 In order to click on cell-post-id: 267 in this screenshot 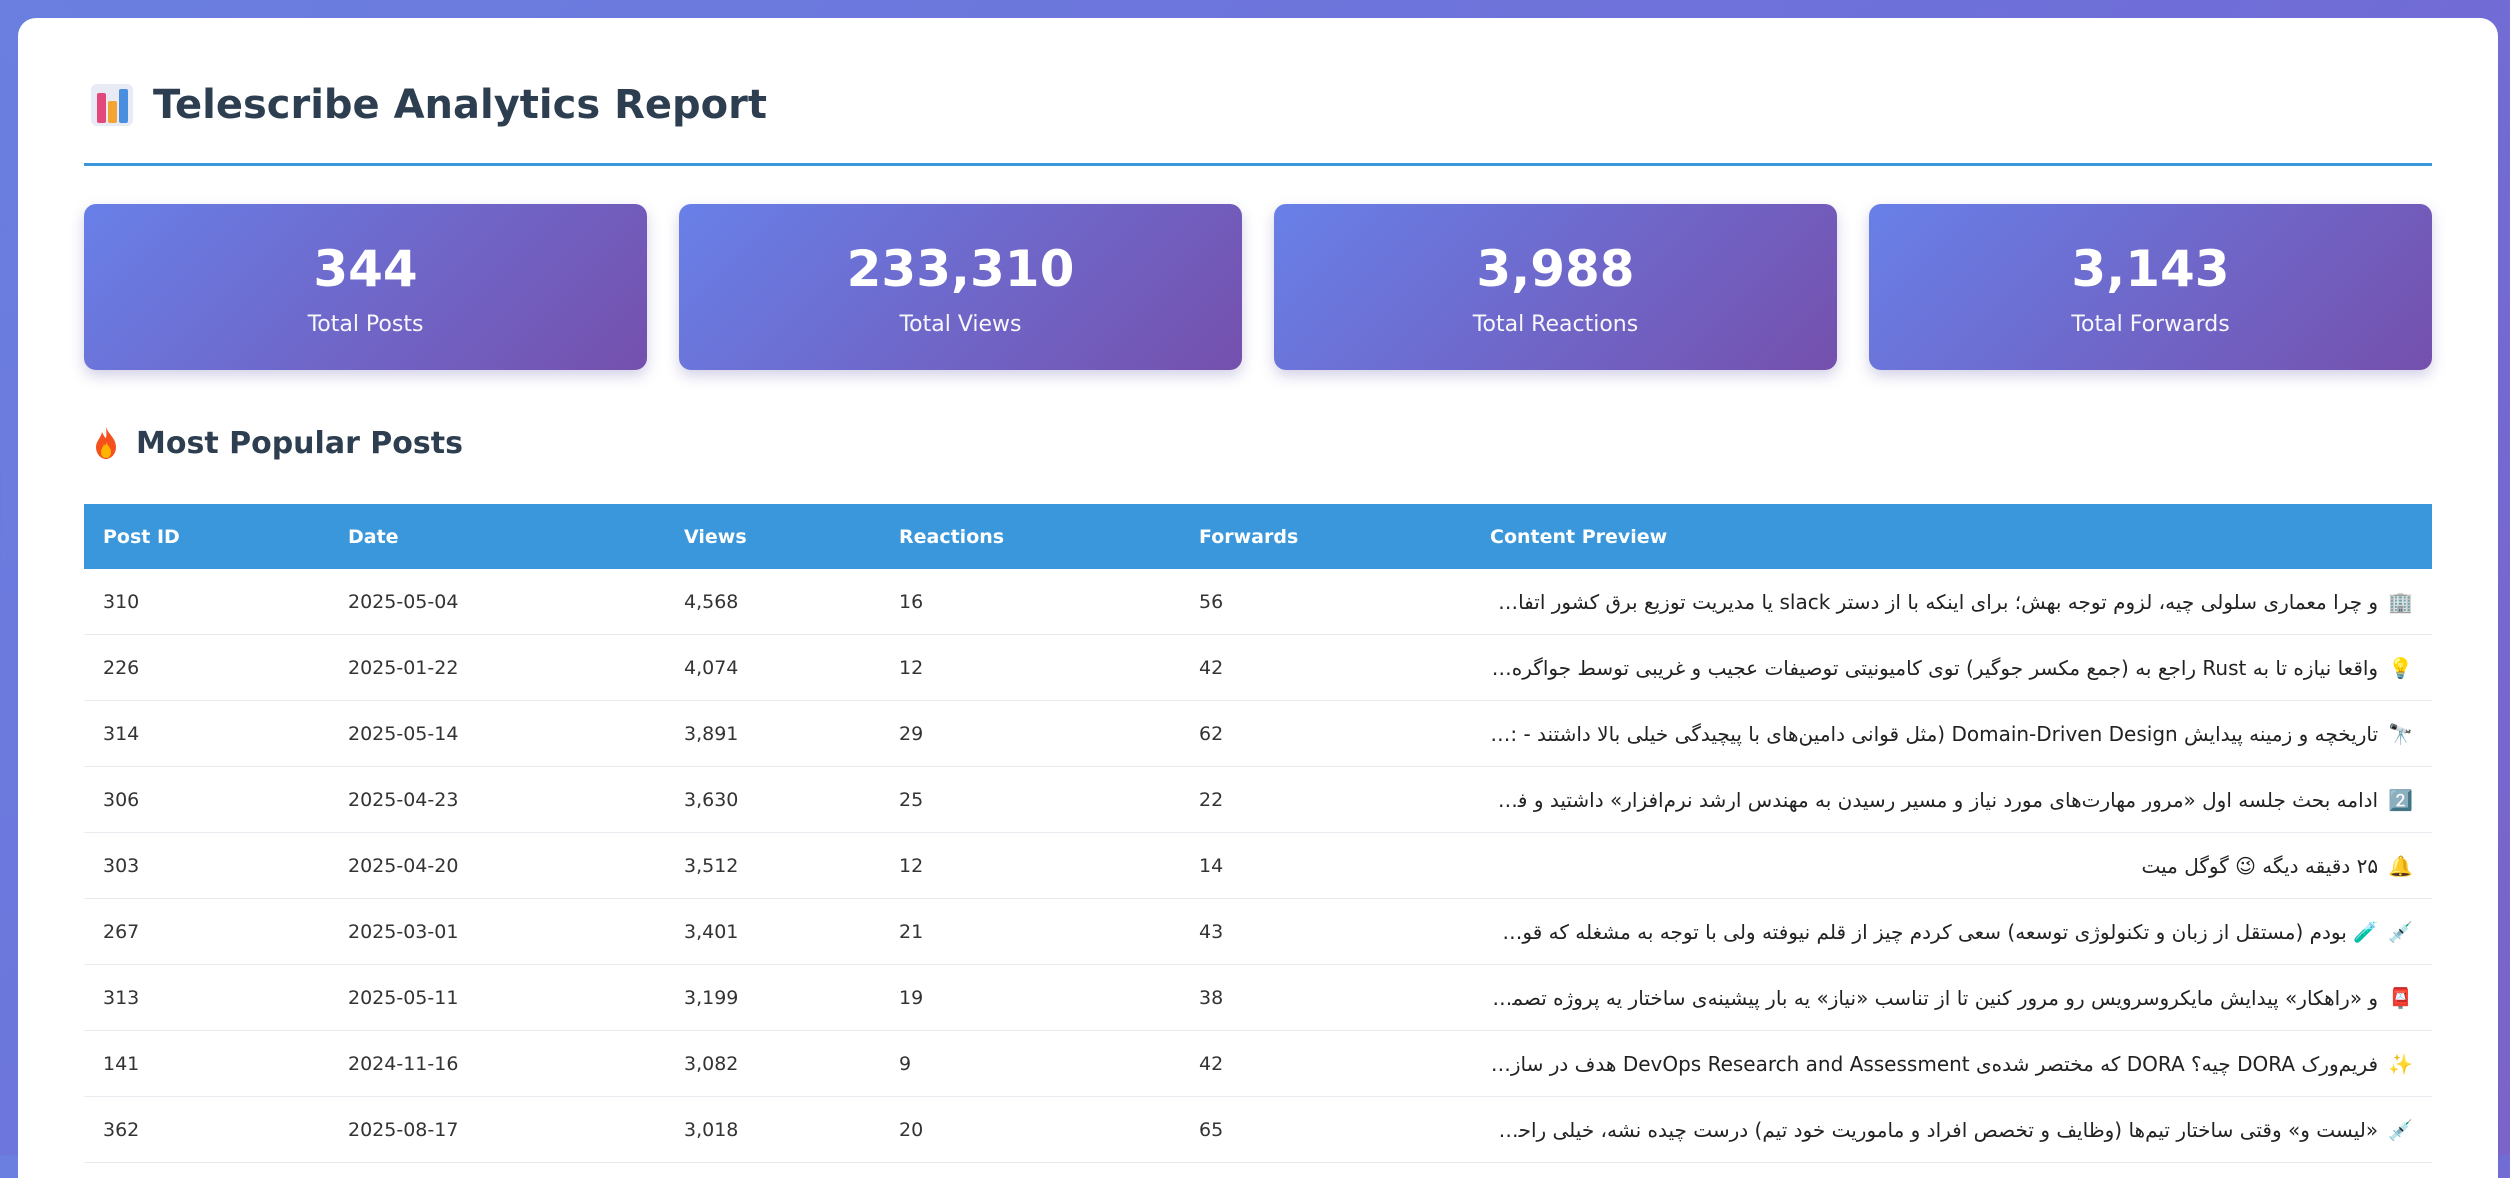, I will do `click(206, 931)`.